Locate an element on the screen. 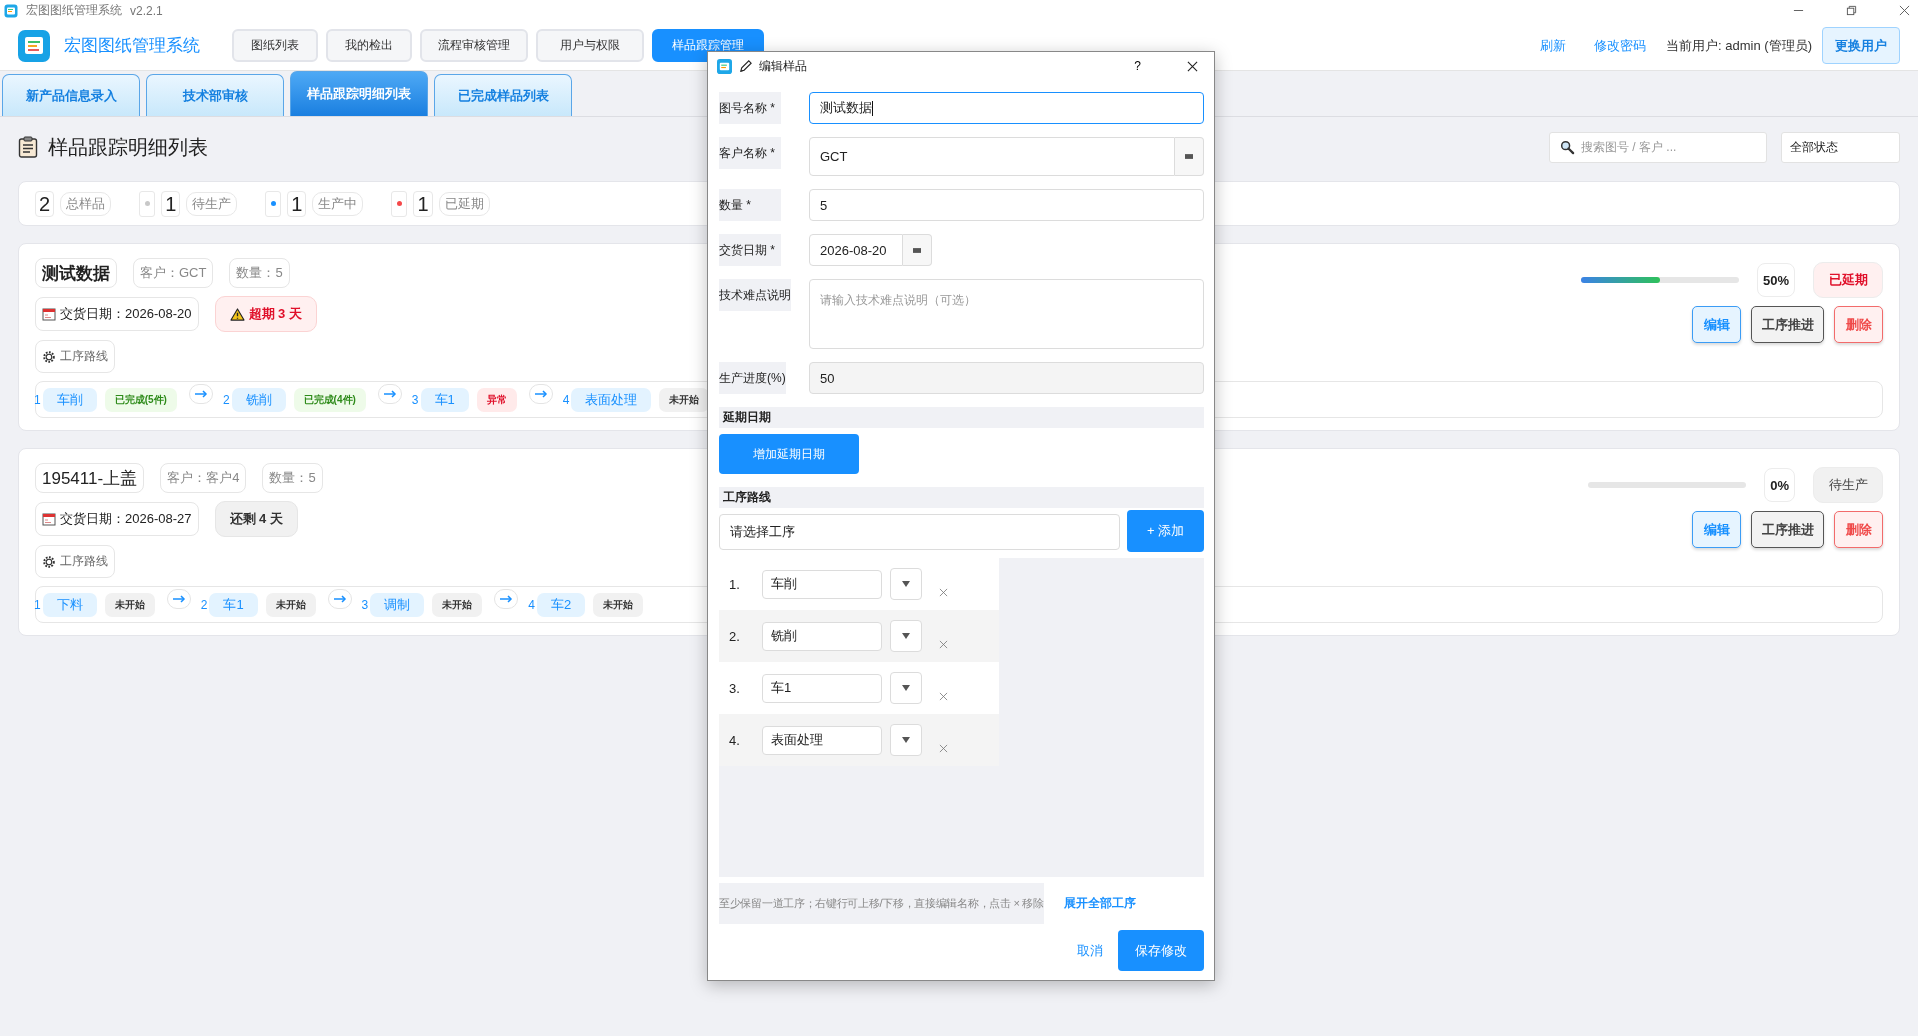 The height and width of the screenshot is (1036, 1918). delivery-date: 交货日期：2026-08-20 is located at coordinates (126, 314).